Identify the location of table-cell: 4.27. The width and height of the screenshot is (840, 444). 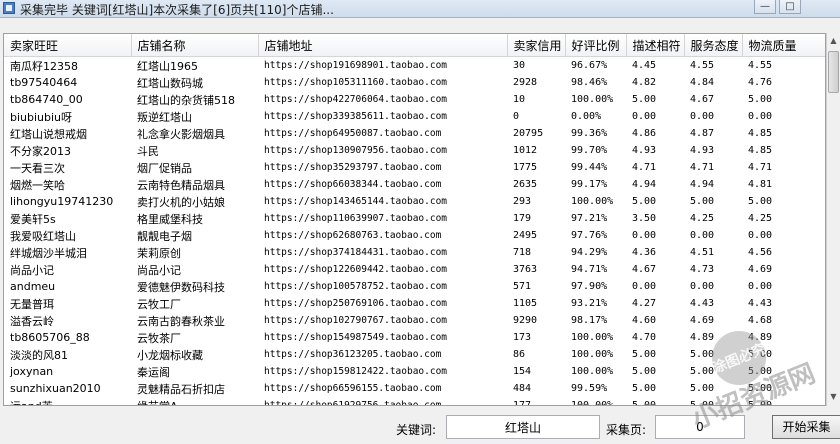
(644, 303).